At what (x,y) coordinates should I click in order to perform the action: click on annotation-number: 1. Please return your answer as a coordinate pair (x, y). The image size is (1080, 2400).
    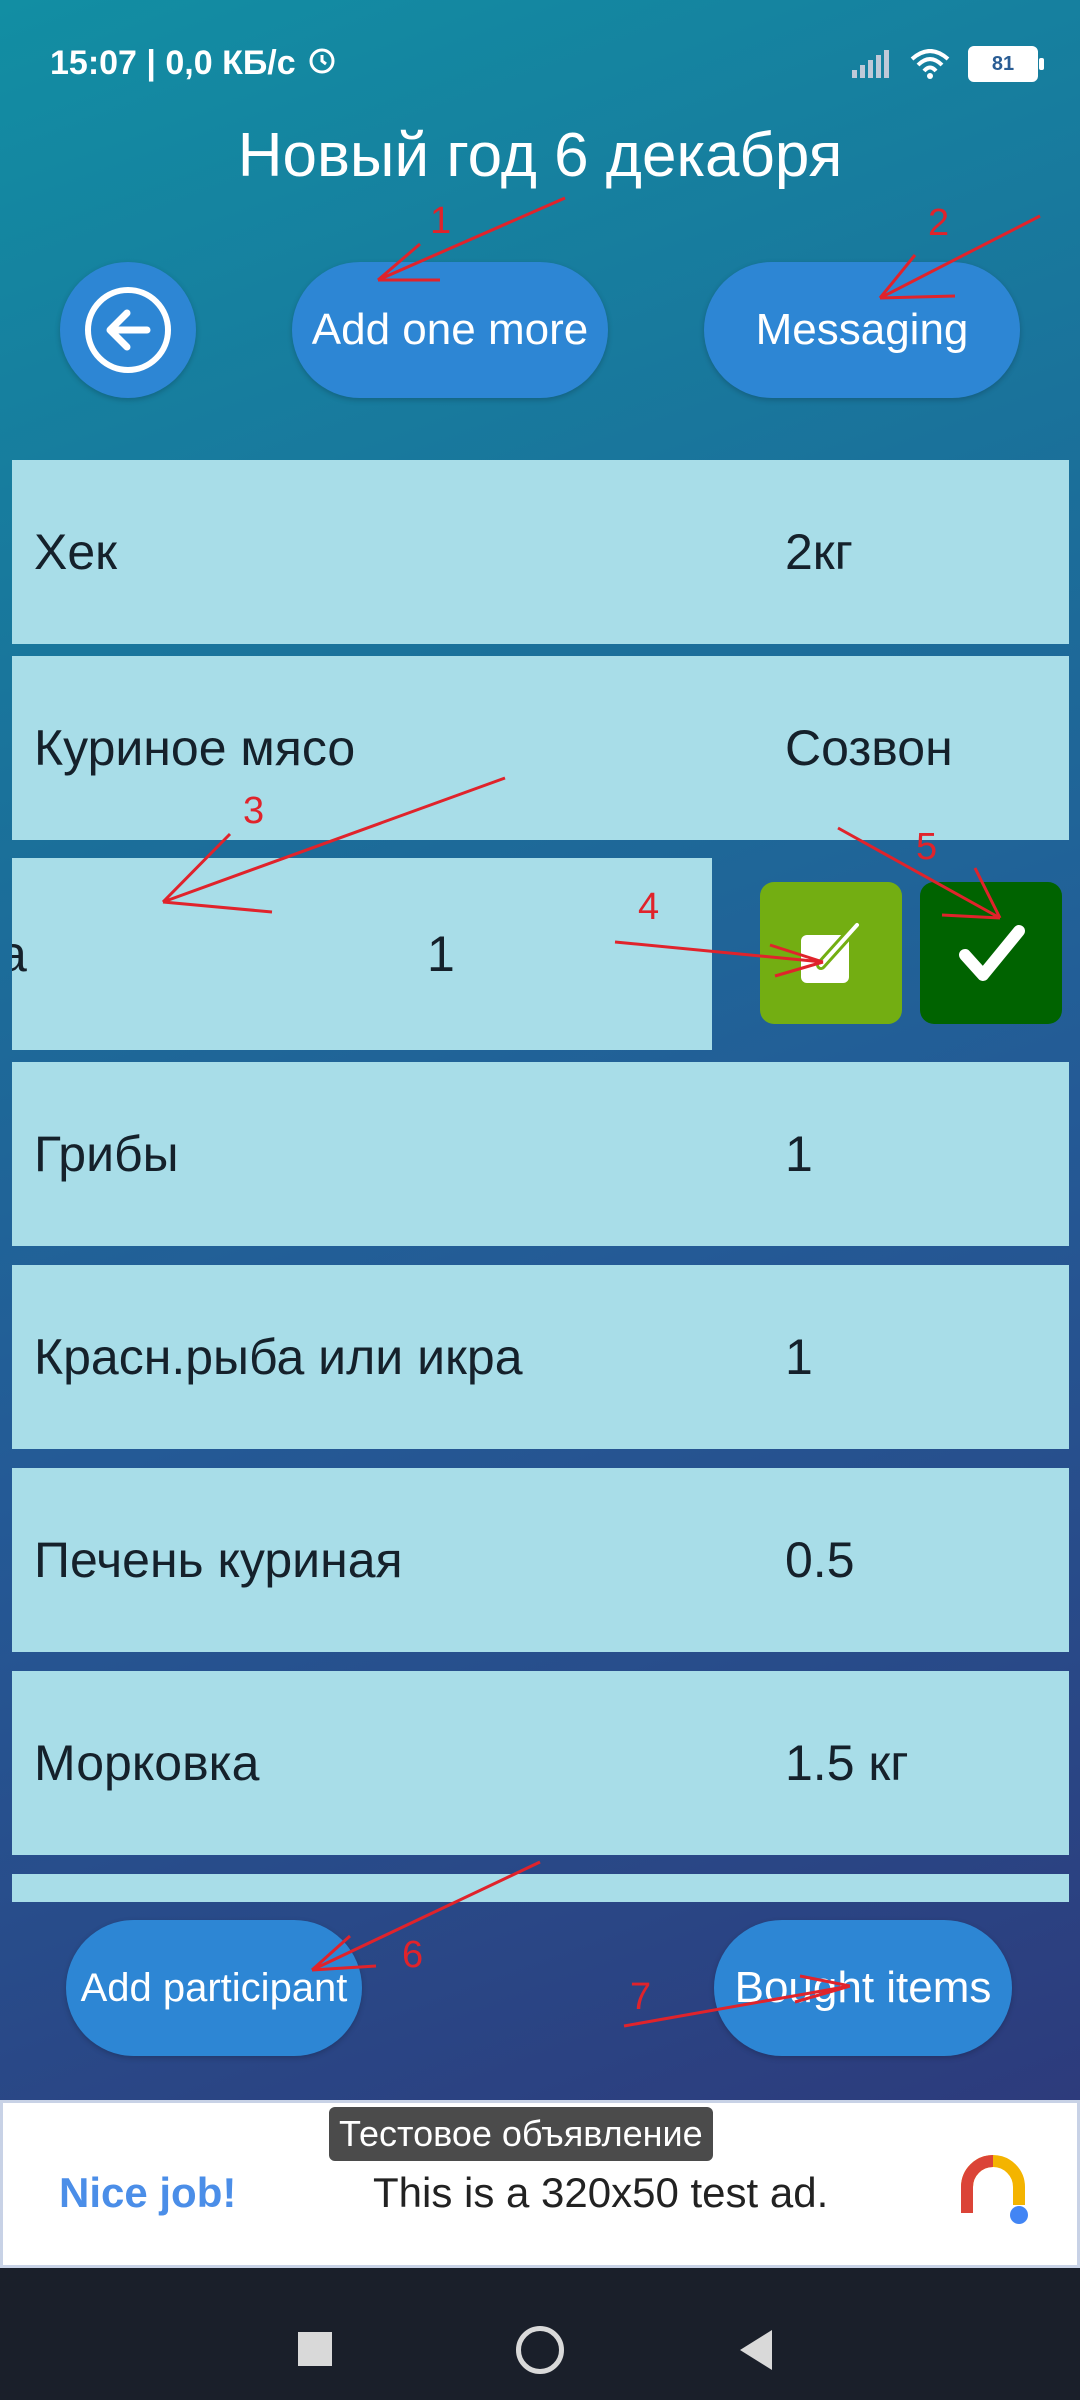
    Looking at the image, I should click on (441, 221).